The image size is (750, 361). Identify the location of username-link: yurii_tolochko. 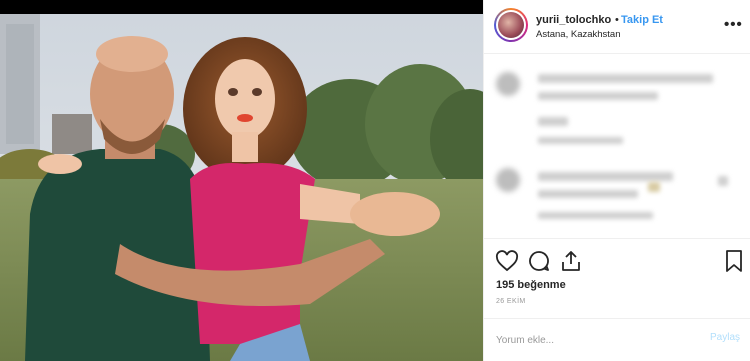
(573, 20).